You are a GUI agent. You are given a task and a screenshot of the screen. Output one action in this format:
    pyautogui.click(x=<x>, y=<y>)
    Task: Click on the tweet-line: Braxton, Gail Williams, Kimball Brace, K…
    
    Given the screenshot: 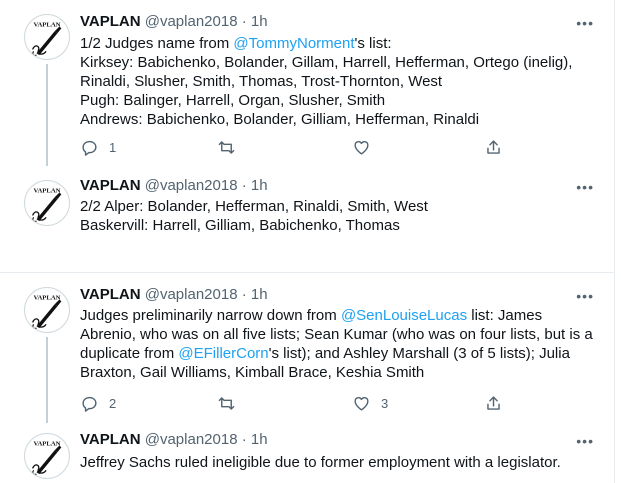 What is the action you would take?
    pyautogui.click(x=252, y=372)
    